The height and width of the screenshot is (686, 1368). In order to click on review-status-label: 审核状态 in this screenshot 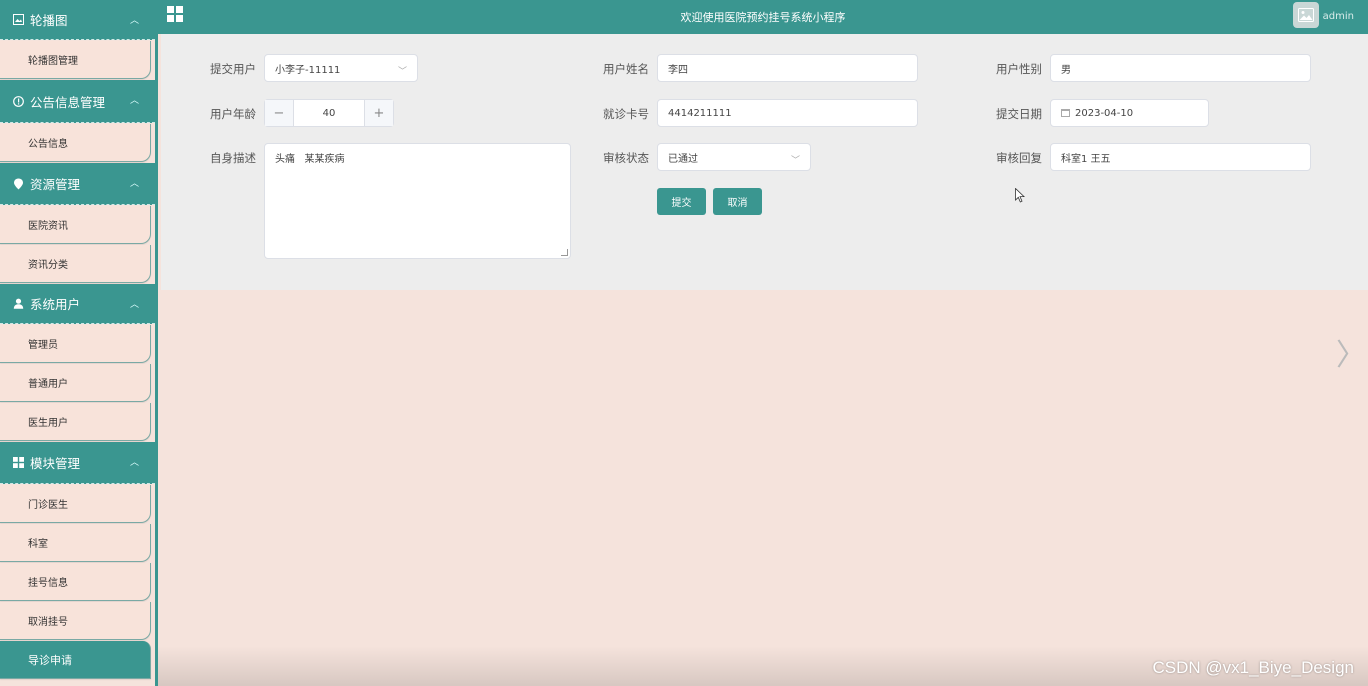, I will do `click(626, 158)`.